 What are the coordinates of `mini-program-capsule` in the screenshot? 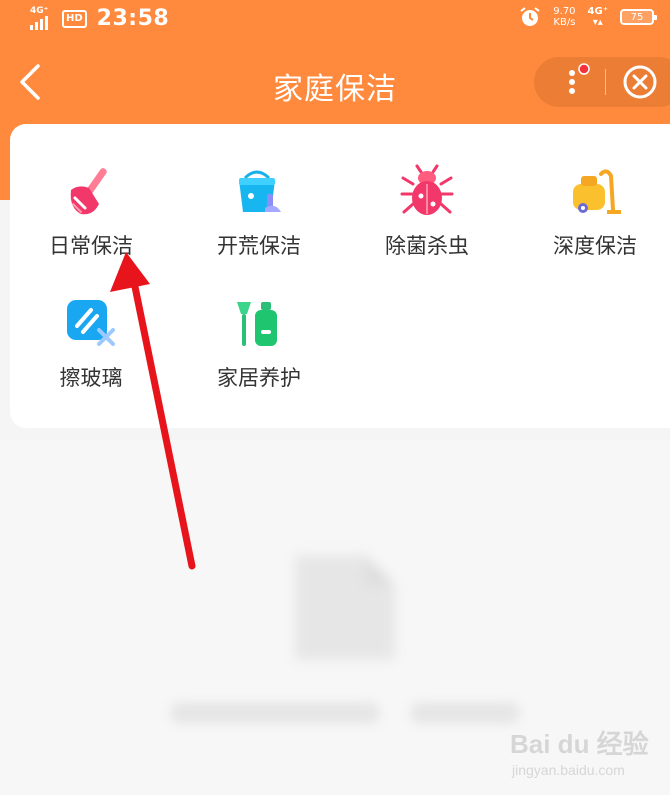 It's located at (602, 82).